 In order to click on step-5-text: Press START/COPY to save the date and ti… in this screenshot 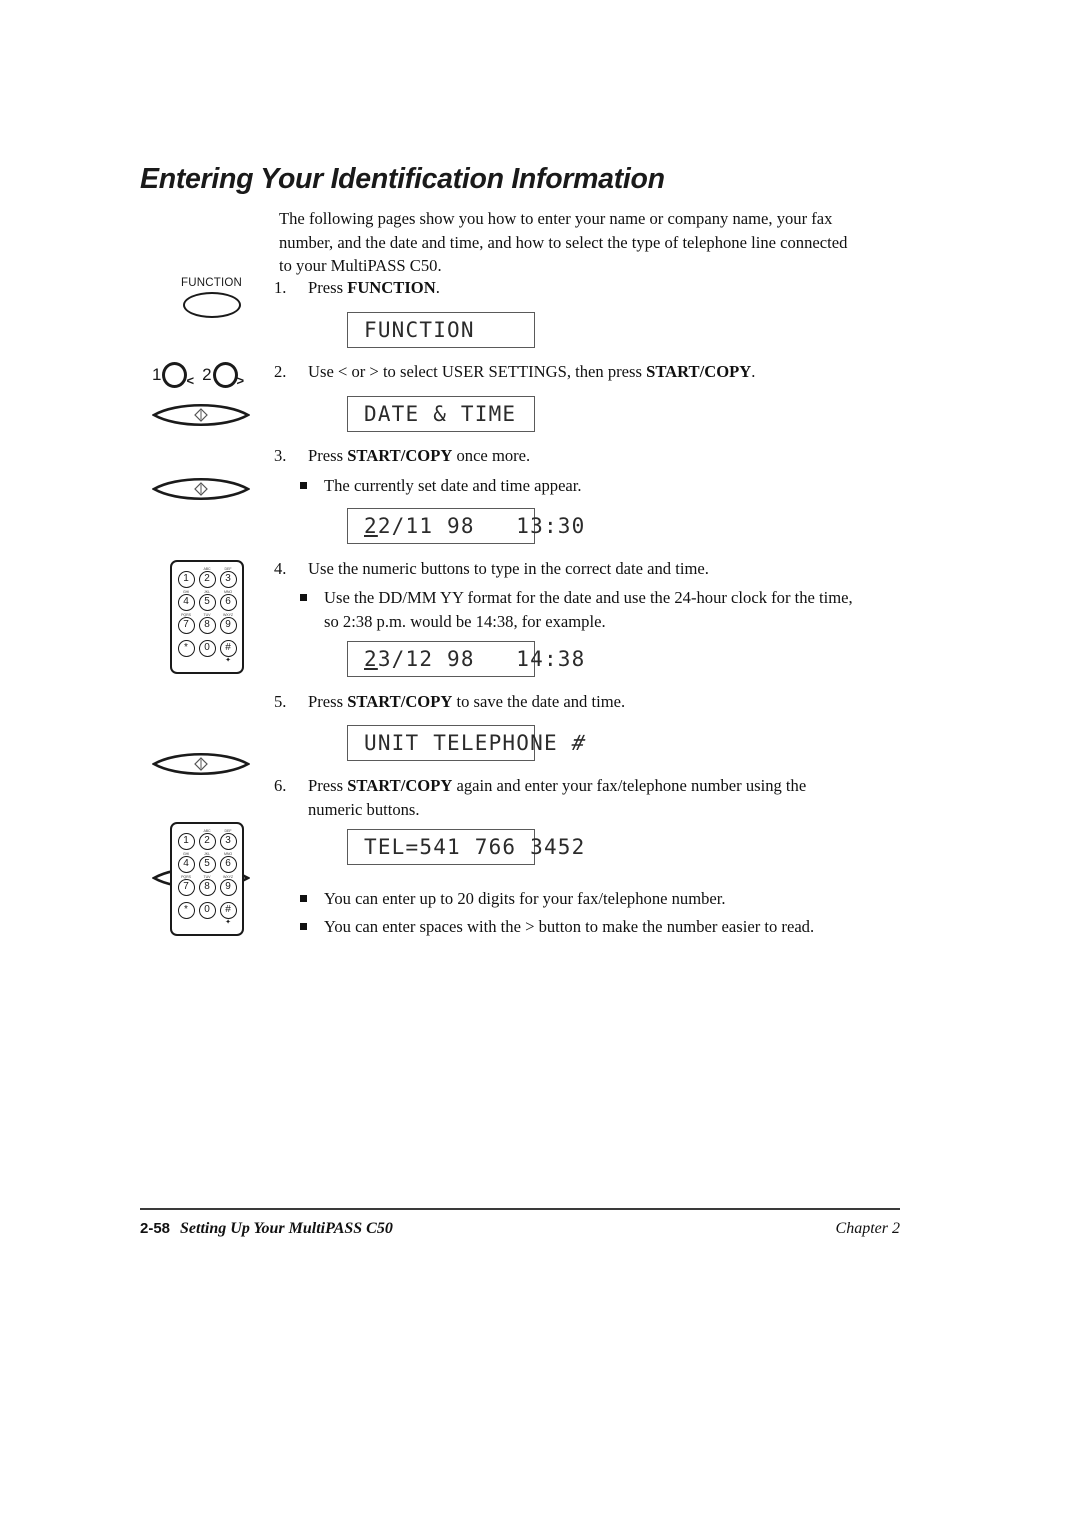, I will do `click(581, 702)`.